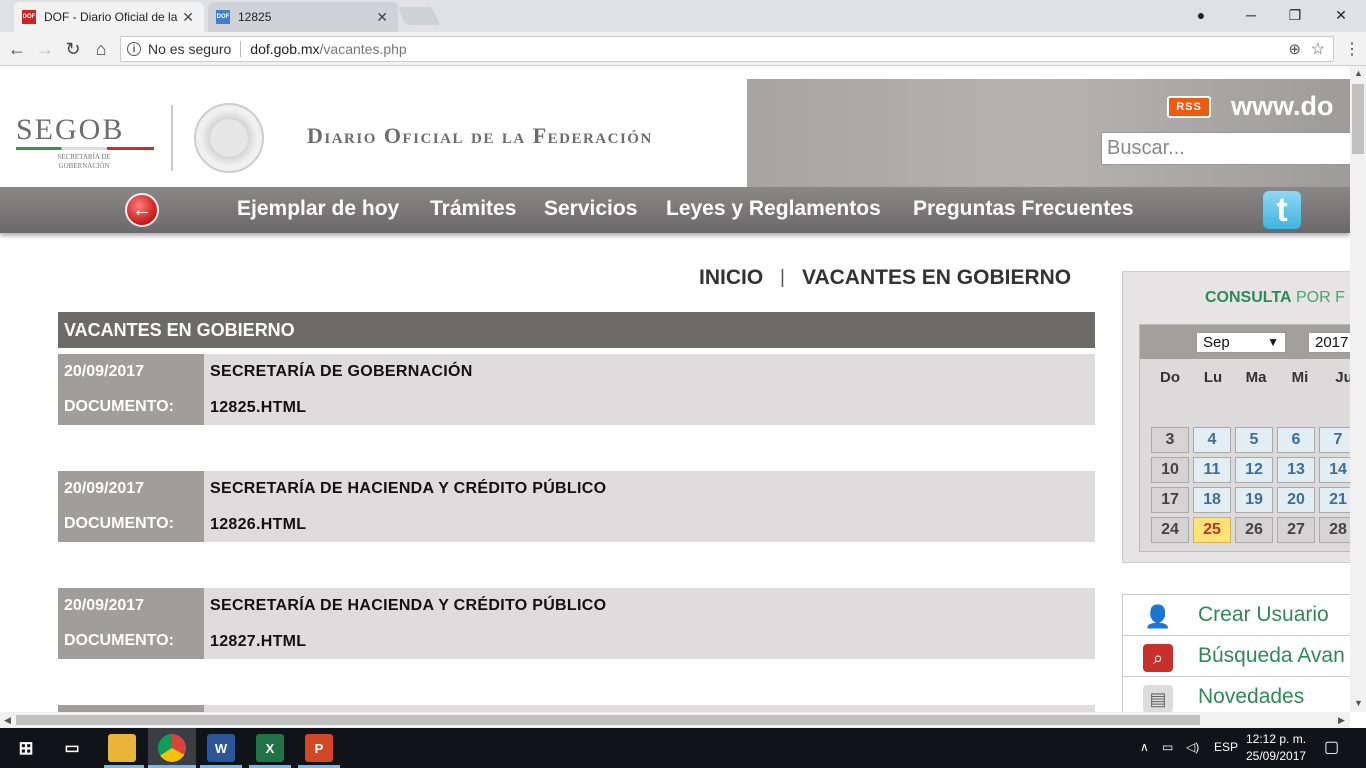 The height and width of the screenshot is (768, 1366). I want to click on restore-button: ❐, so click(1295, 15).